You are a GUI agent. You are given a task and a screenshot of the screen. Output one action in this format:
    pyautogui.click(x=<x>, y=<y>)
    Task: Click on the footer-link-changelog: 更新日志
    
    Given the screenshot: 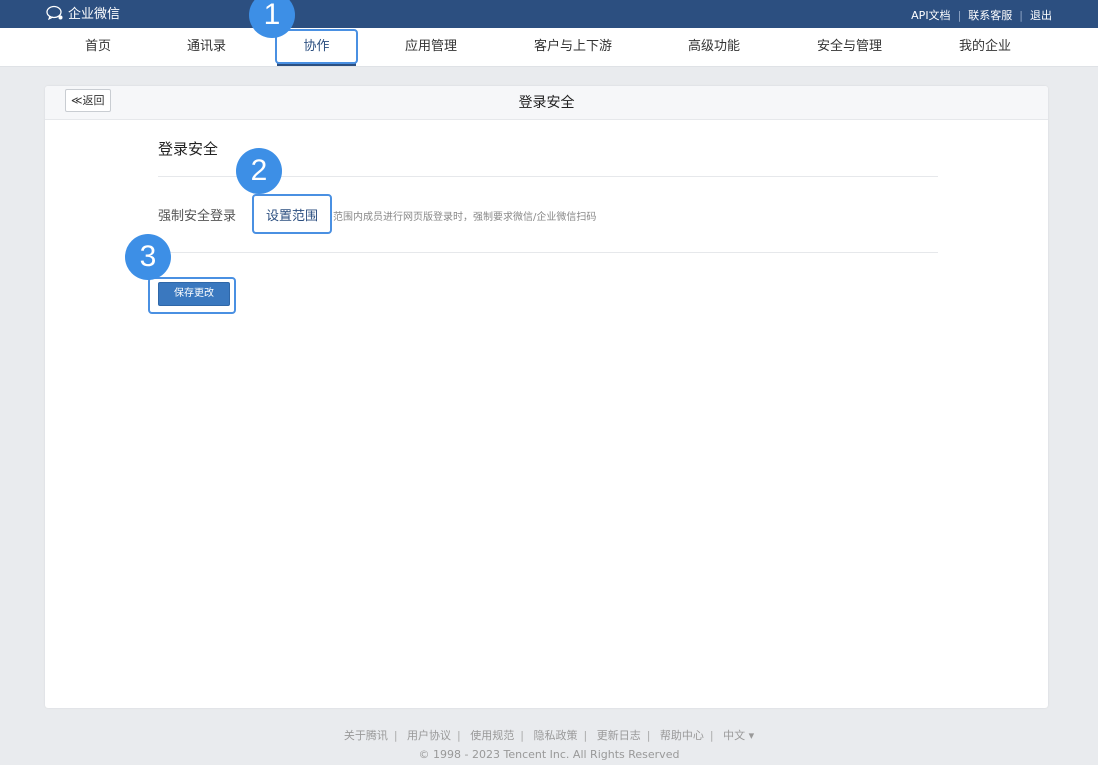 What is the action you would take?
    pyautogui.click(x=619, y=735)
    